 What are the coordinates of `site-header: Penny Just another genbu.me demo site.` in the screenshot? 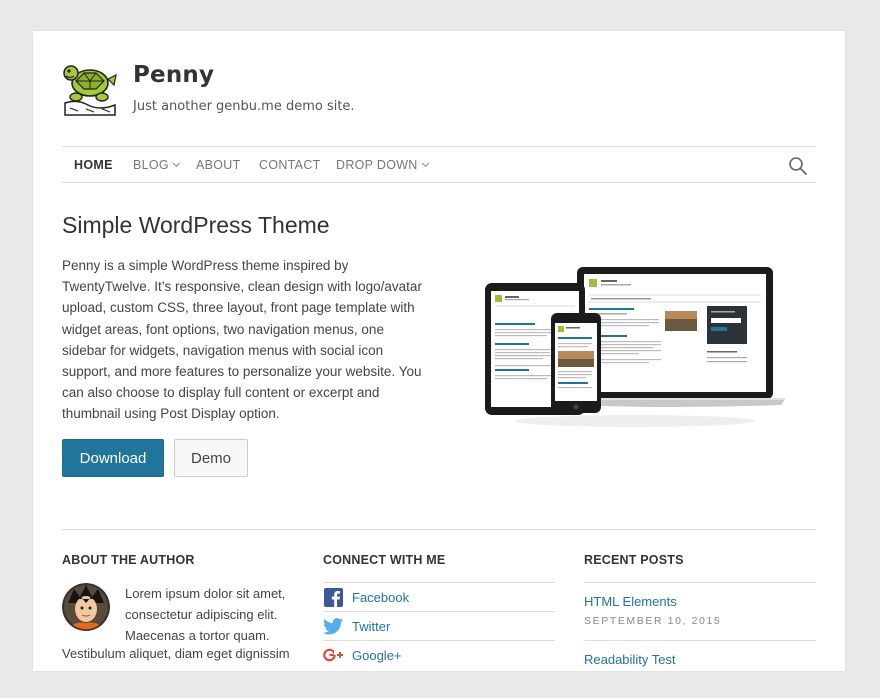 It's located at (439, 89).